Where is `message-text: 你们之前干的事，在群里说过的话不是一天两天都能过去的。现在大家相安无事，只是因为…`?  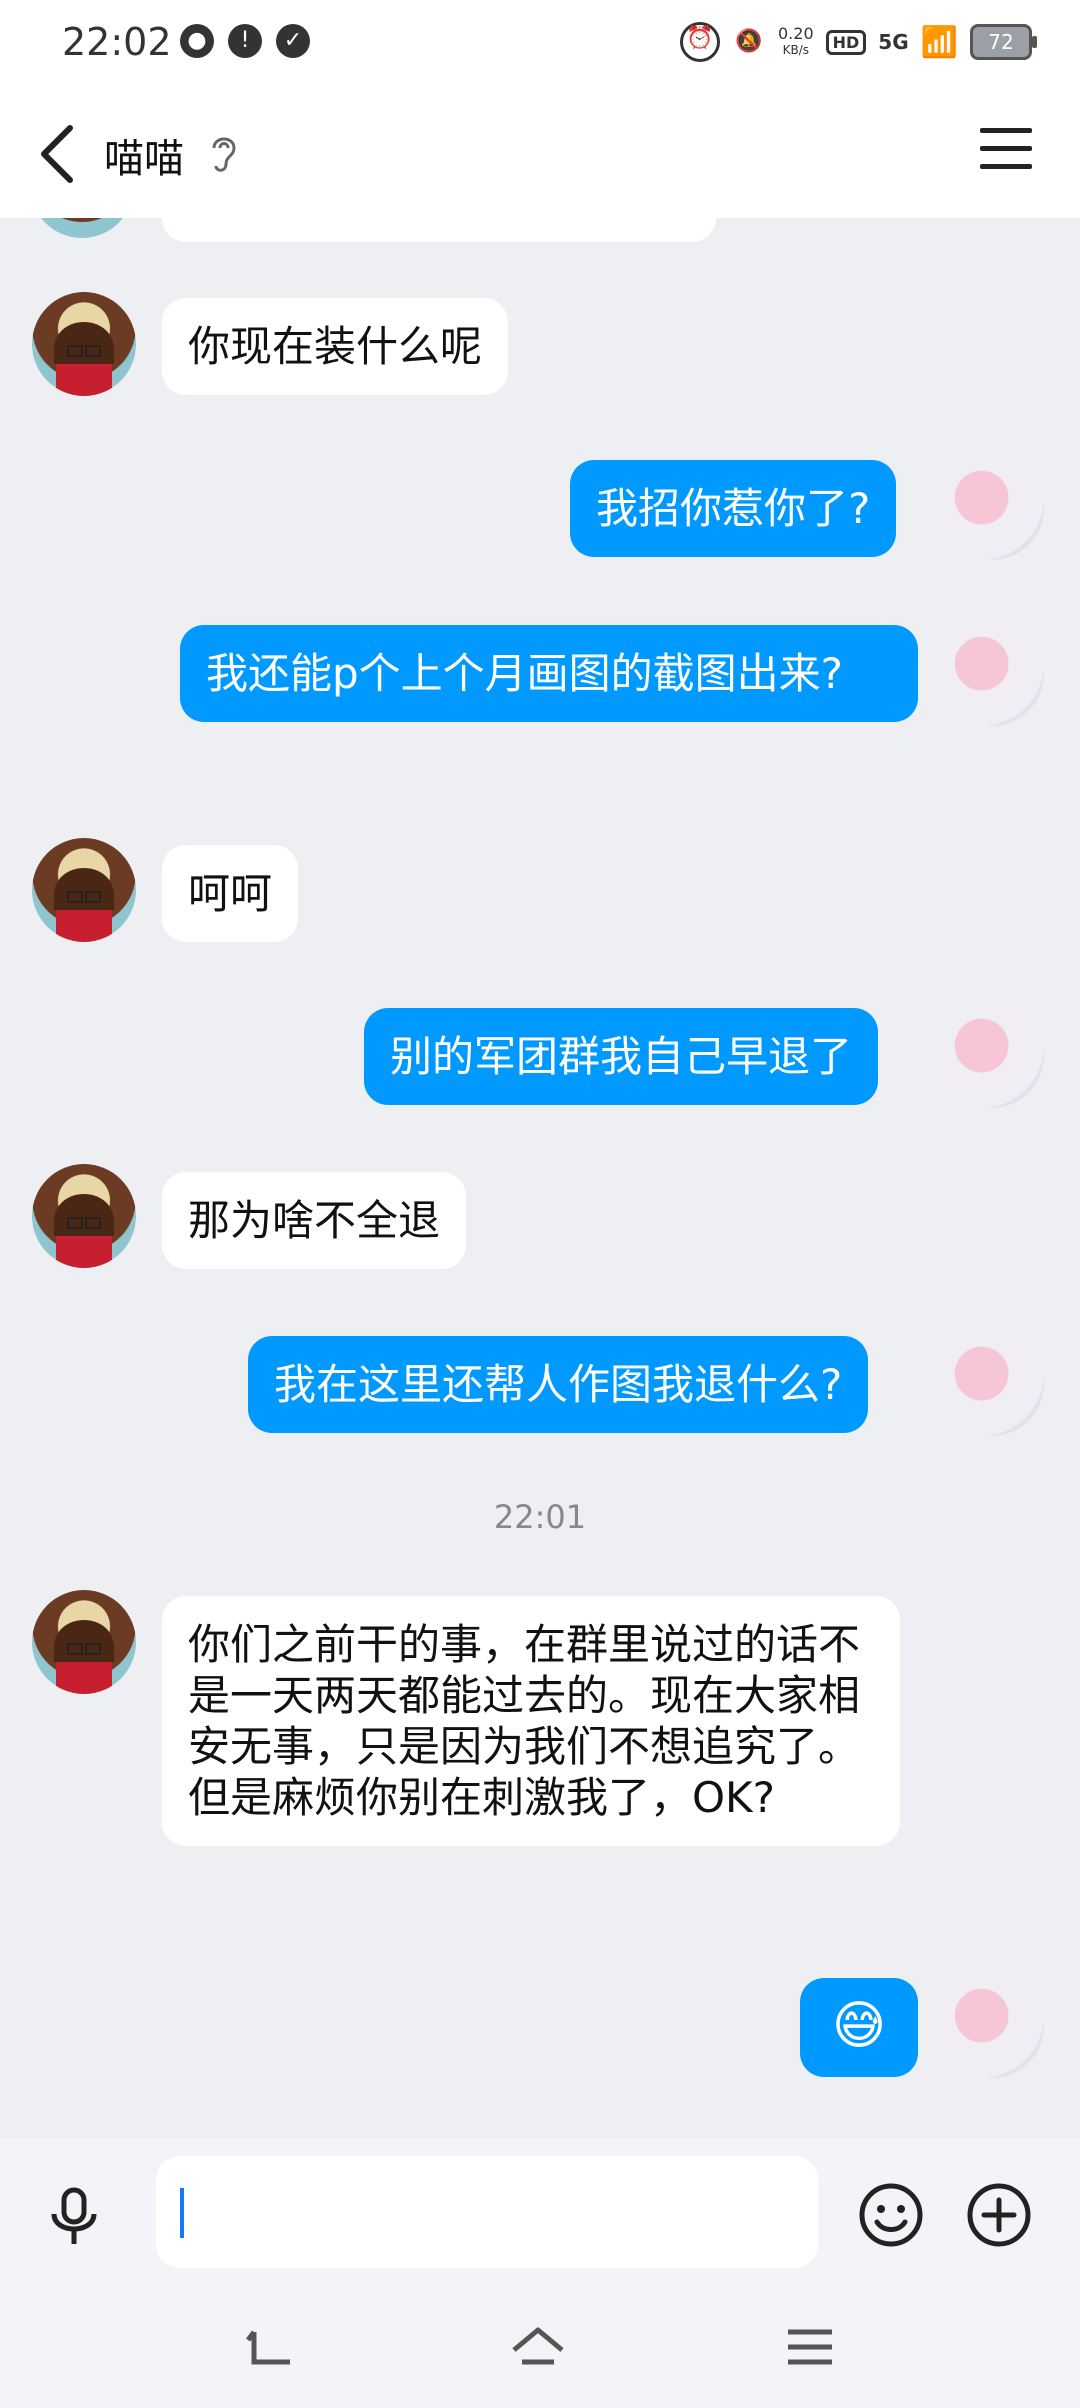 message-text: 你们之前干的事，在群里说过的话不是一天两天都能过去的。现在大家相安无事，只是因为… is located at coordinates (524, 1721).